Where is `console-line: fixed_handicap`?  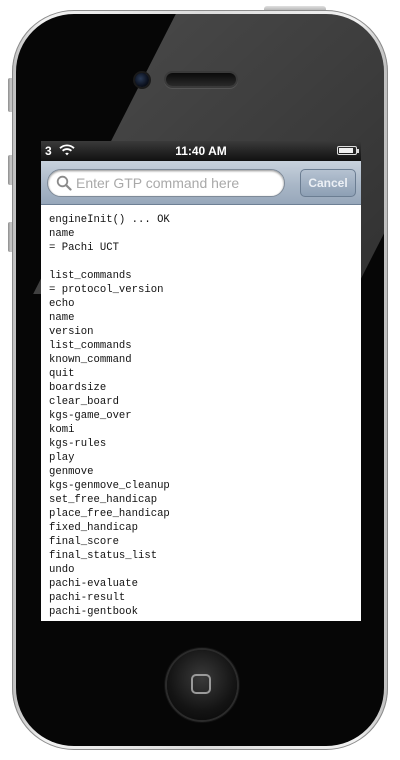
console-line: fixed_handicap is located at coordinates (94, 528).